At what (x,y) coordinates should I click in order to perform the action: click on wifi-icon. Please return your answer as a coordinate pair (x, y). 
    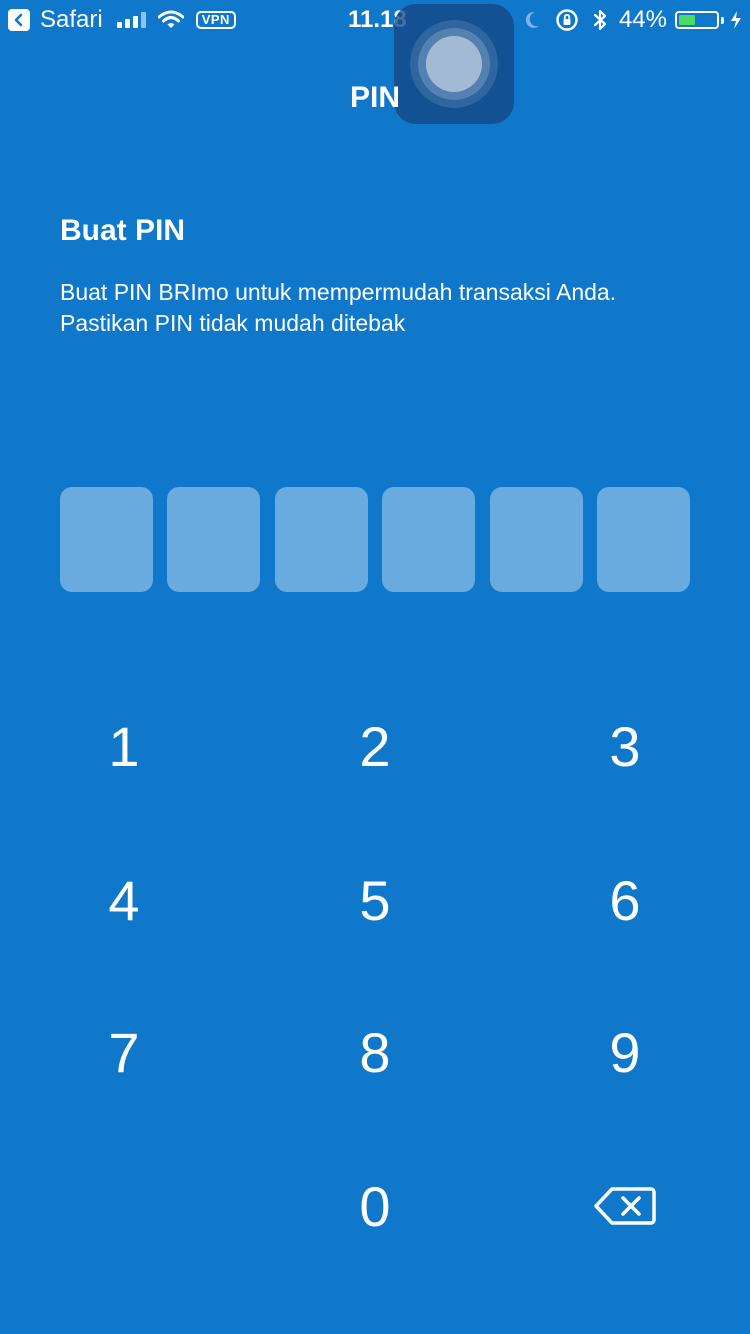
    Looking at the image, I should click on (170, 20).